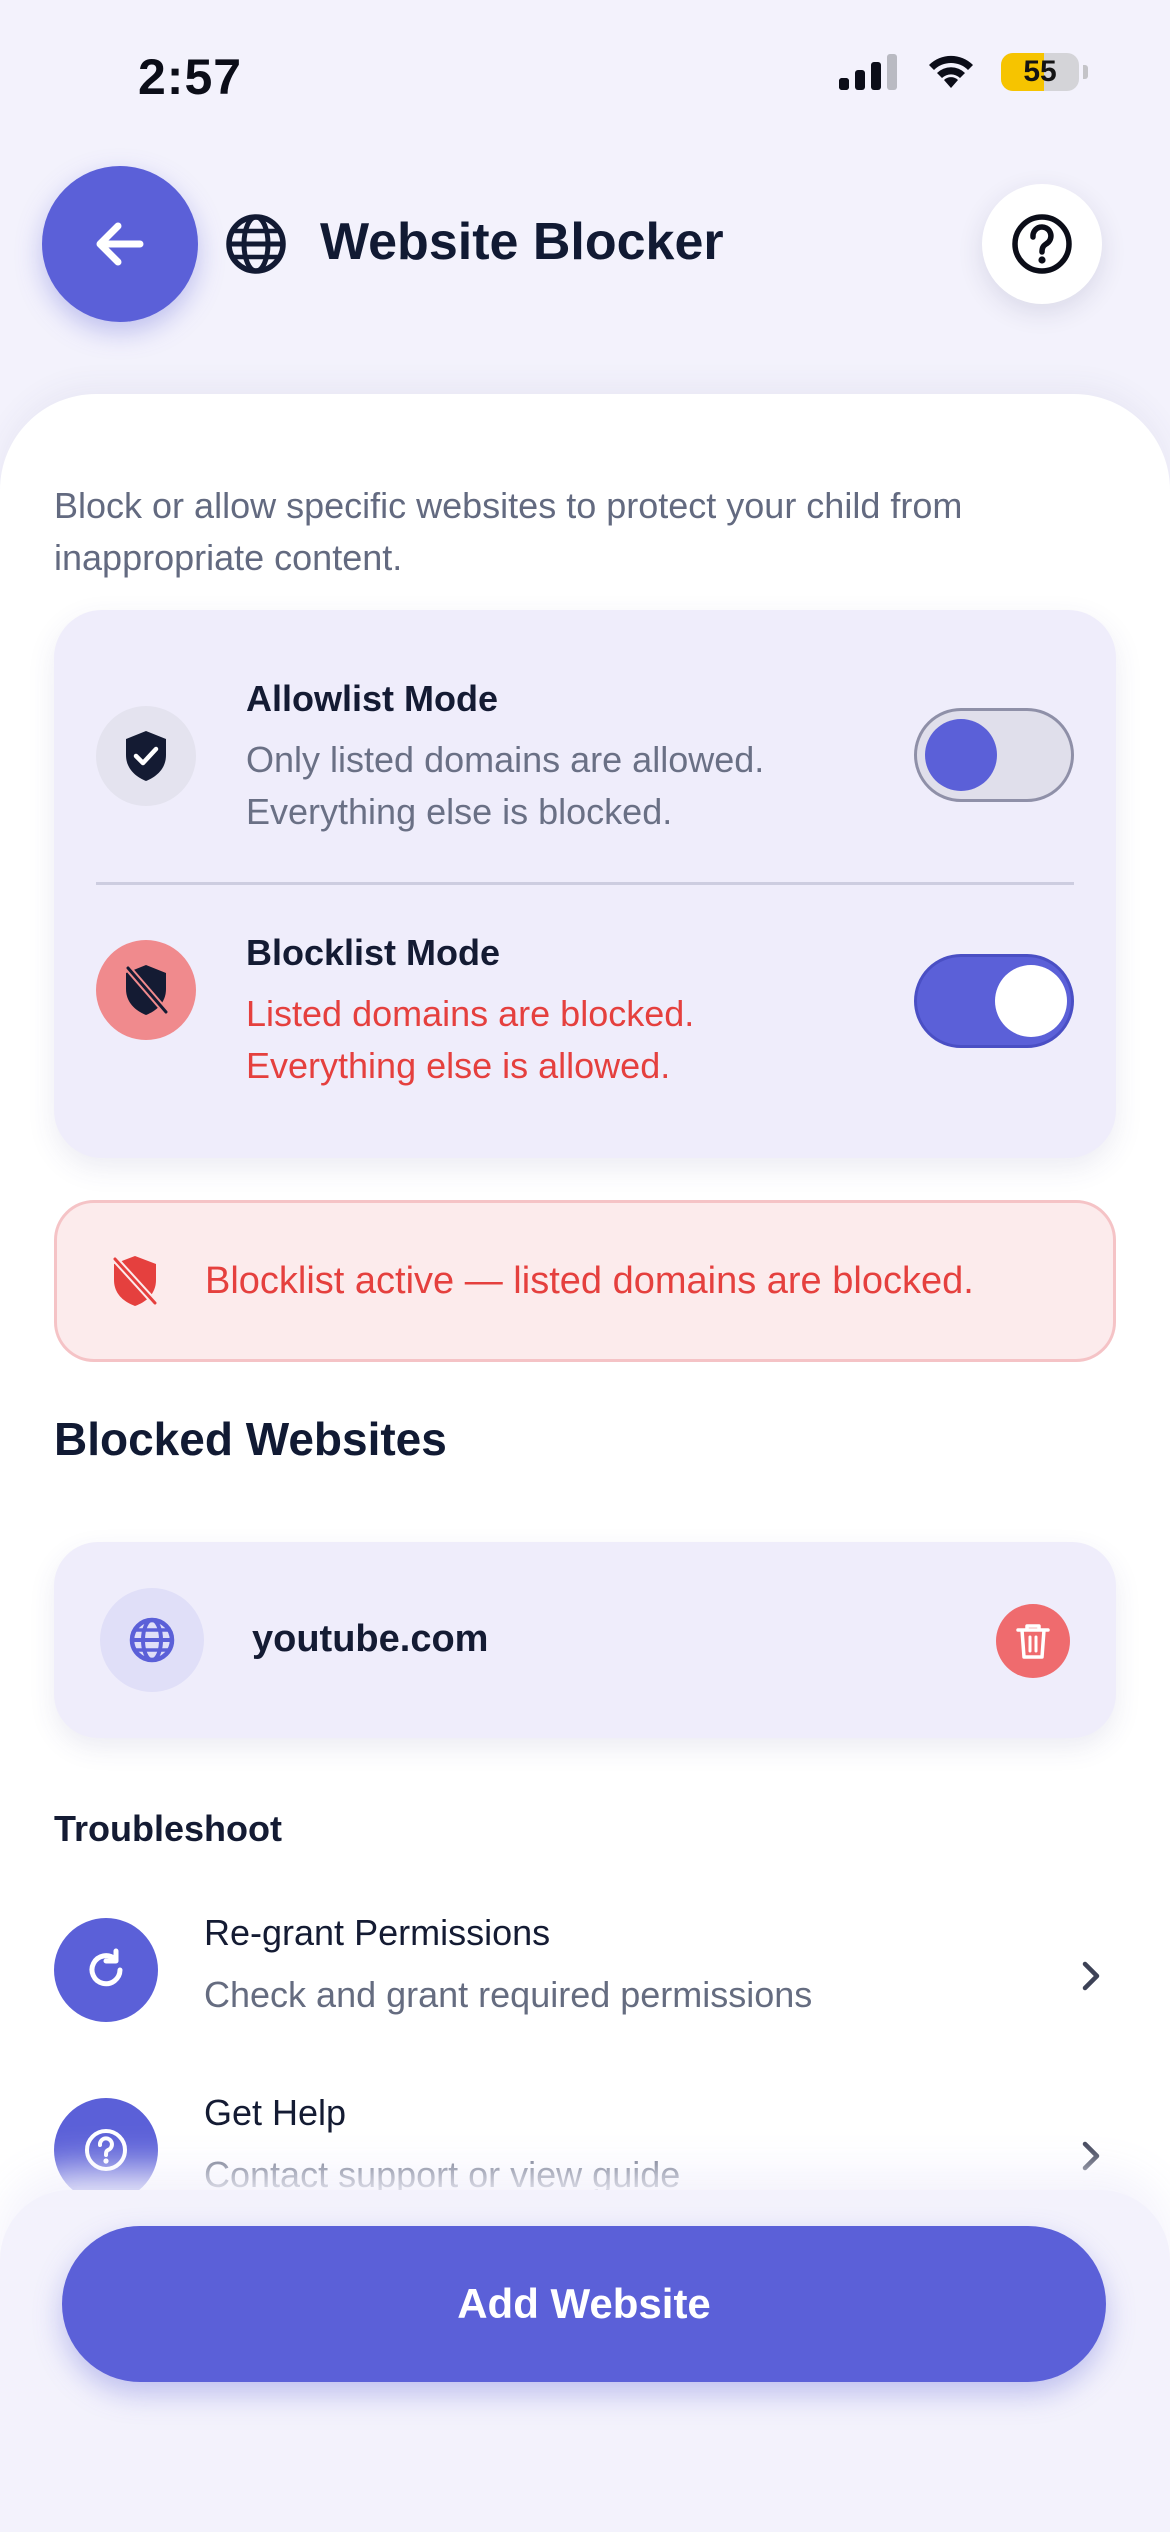  I want to click on shield-check-icon, so click(146, 756).